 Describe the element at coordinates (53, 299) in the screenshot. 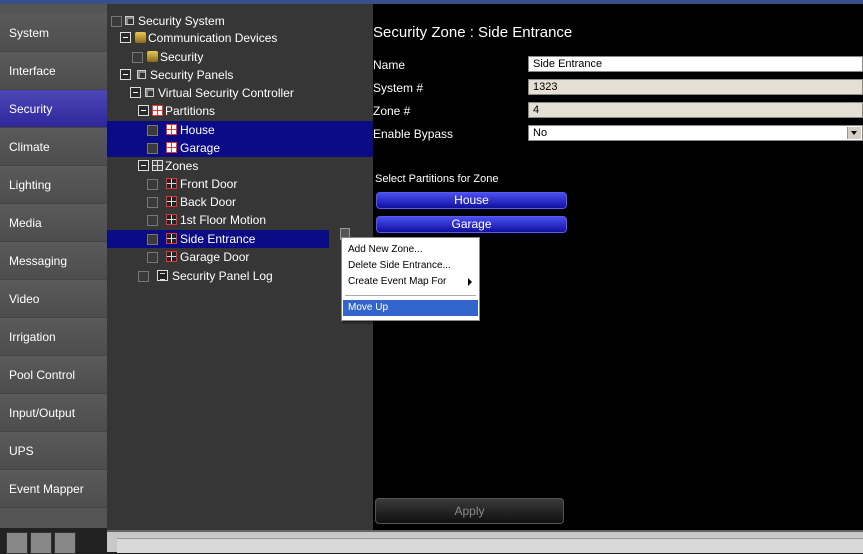

I see `nav-item-video: Video` at that location.